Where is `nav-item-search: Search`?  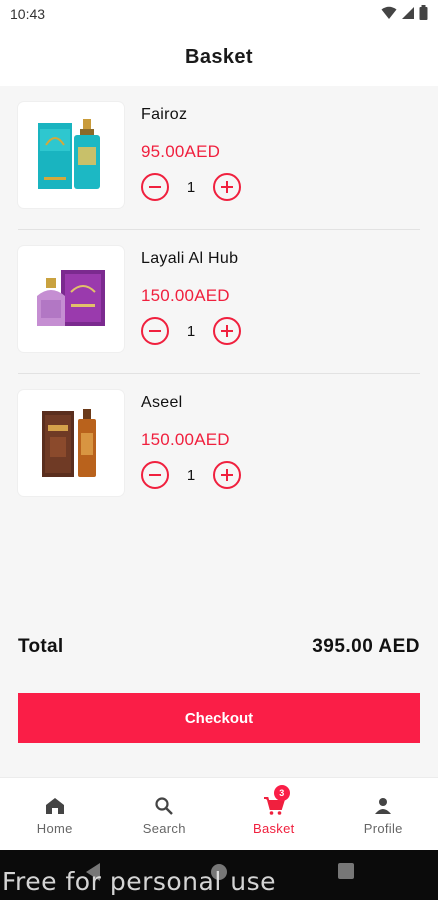 nav-item-search: Search is located at coordinates (165, 814).